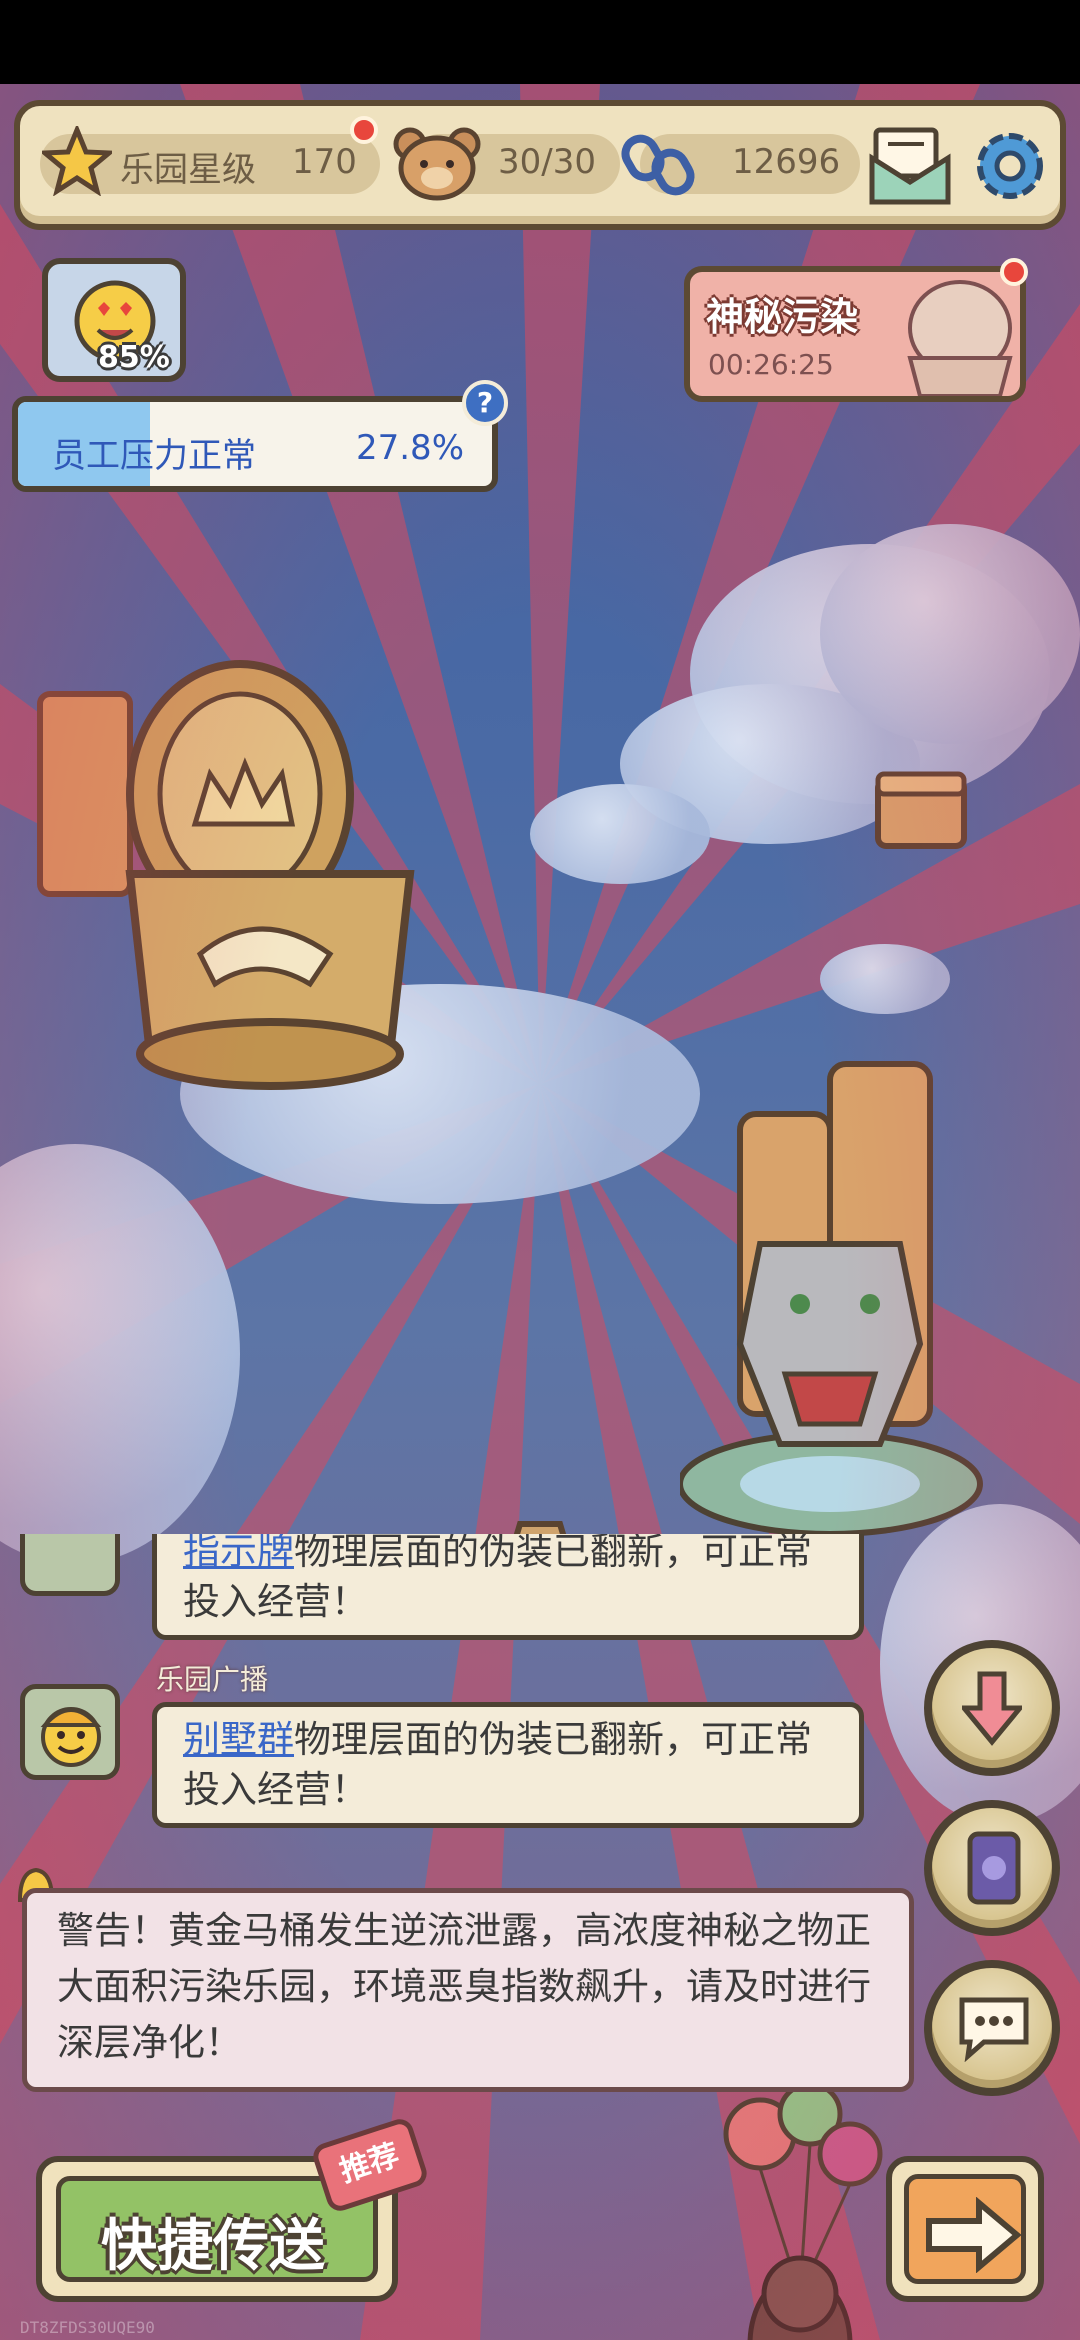 This screenshot has height=2340, width=1080. What do you see at coordinates (213, 2246) in the screenshot?
I see `quick-teleport-label: 快捷传送` at bounding box center [213, 2246].